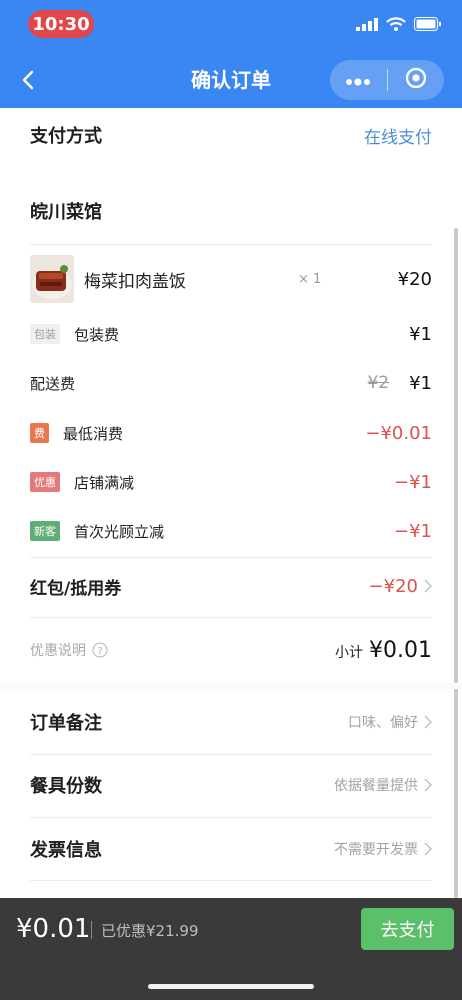 The width and height of the screenshot is (462, 1000). Describe the element at coordinates (413, 531) in the screenshot. I see `new-customer-price: −¥1` at that location.